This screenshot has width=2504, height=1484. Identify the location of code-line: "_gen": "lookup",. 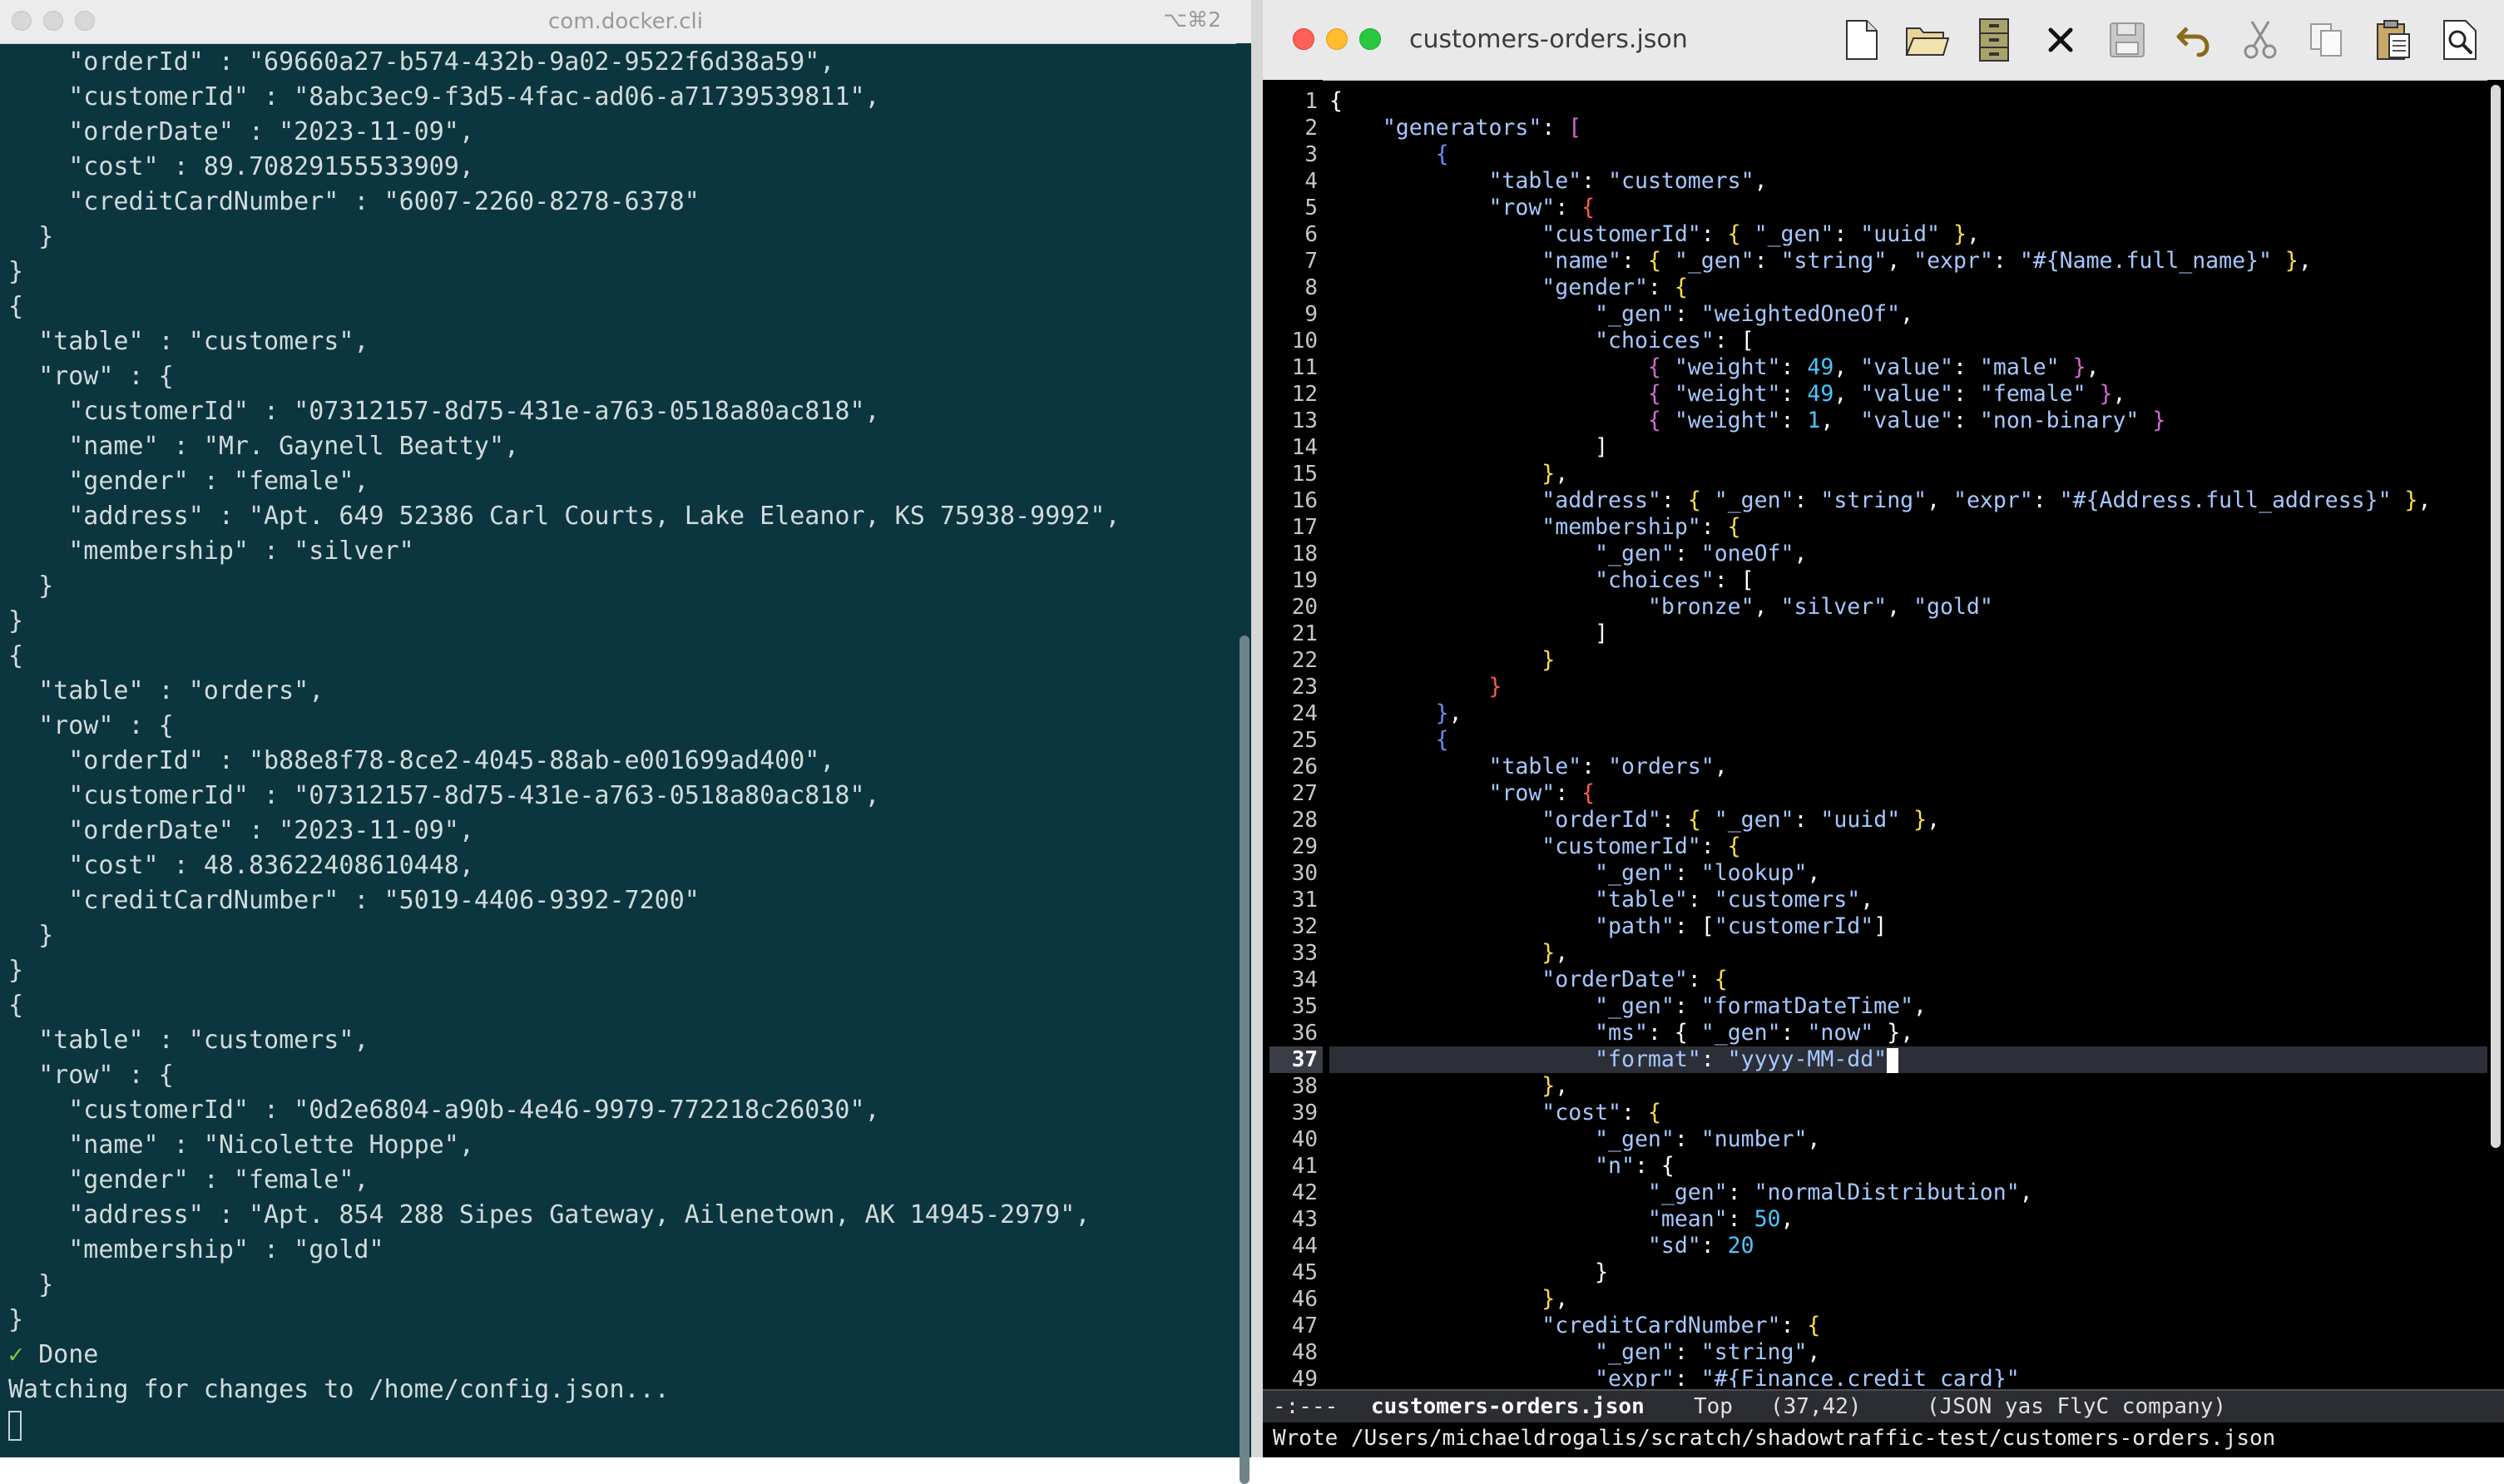
(1574, 873).